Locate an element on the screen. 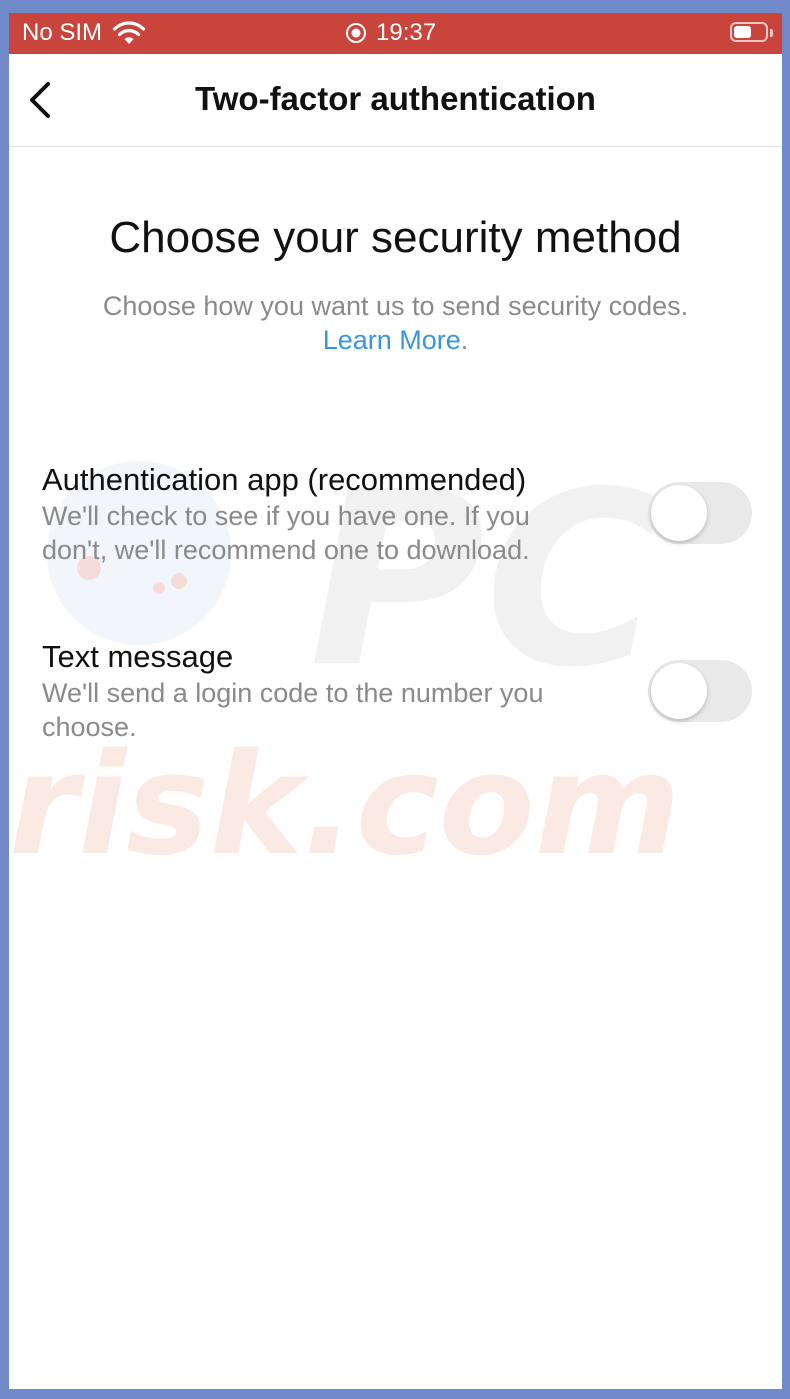 Image resolution: width=790 pixels, height=1399 pixels. status-center: 19:37 is located at coordinates (390, 33).